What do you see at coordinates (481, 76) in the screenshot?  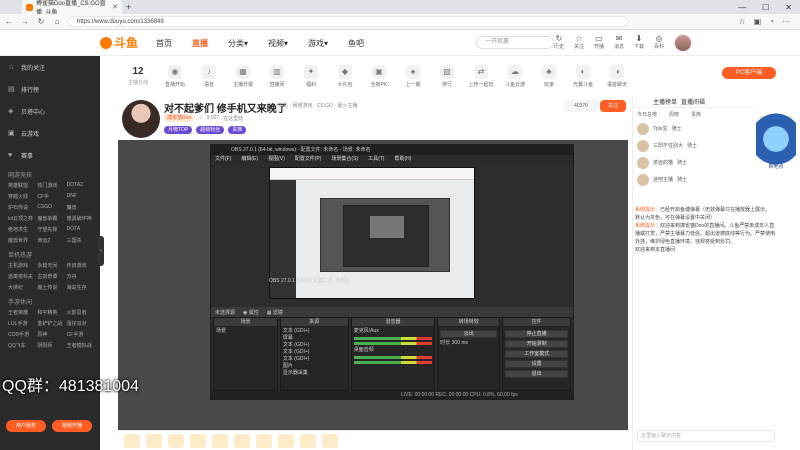 I see `category-item: ⇄ 上传一起玩` at bounding box center [481, 76].